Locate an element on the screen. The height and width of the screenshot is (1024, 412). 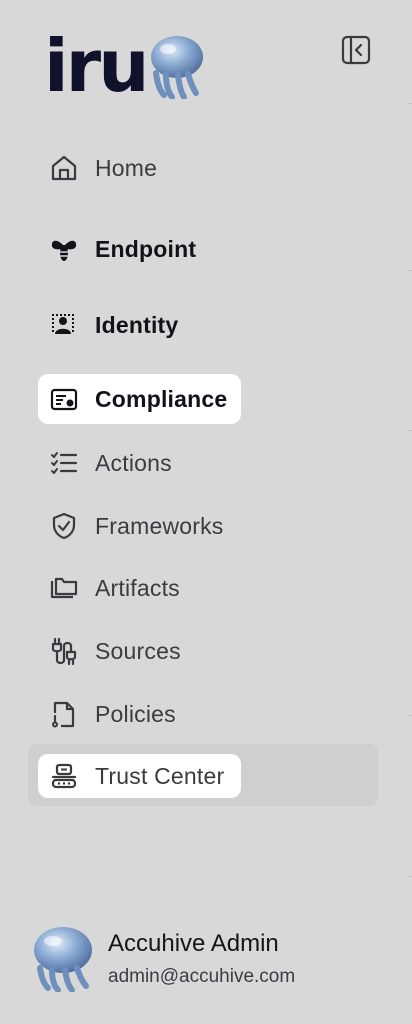
nav-item-frameworks: Frameworks is located at coordinates (131, 526).